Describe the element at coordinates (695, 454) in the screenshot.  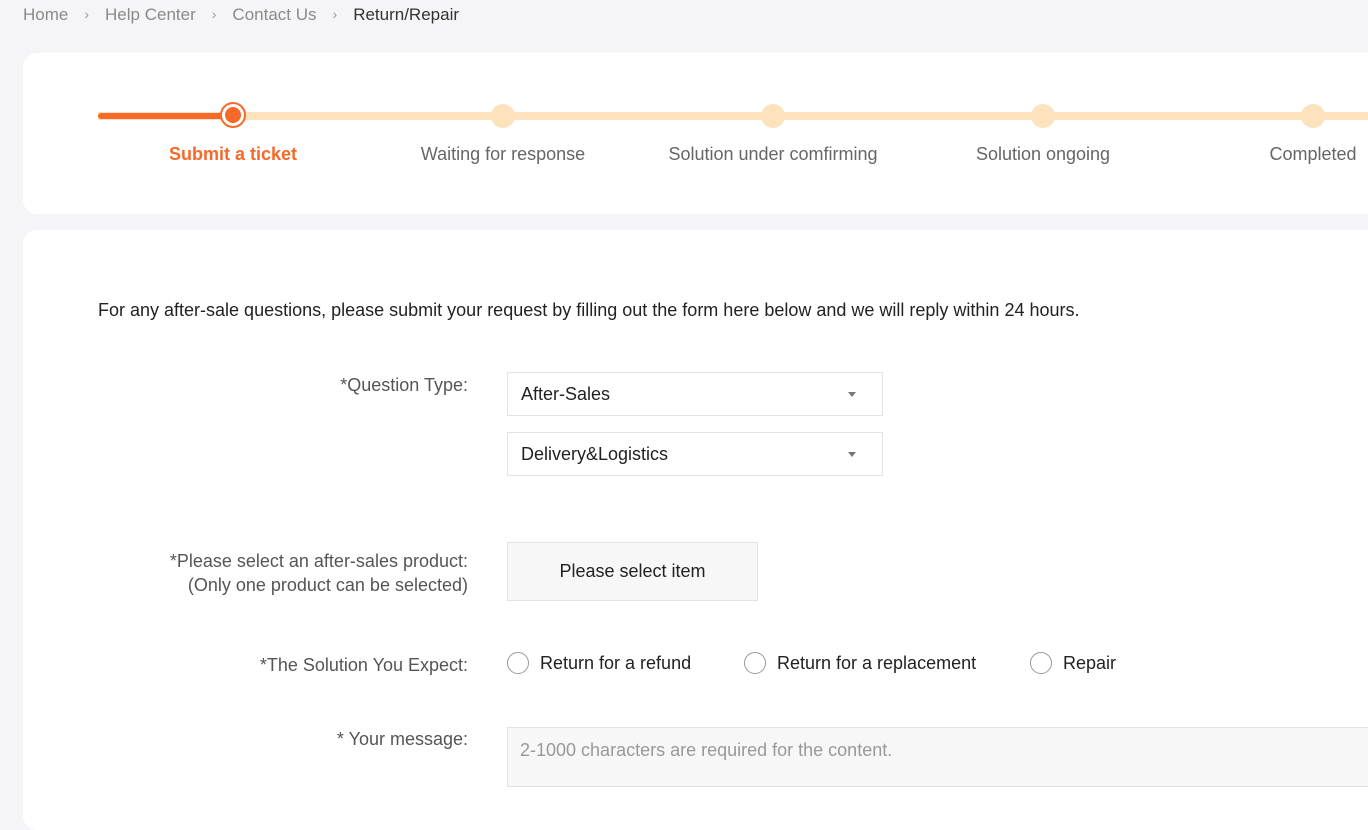
I see `question-subtype-select: Delivery&Logistics` at that location.